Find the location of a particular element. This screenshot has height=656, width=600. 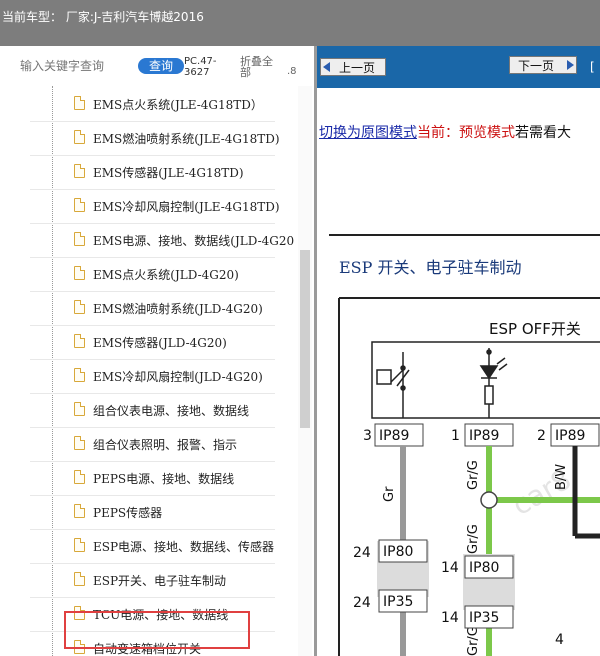

tree-item: EMS冷却风扇控制(JLE-4G18TD) is located at coordinates (155, 206).